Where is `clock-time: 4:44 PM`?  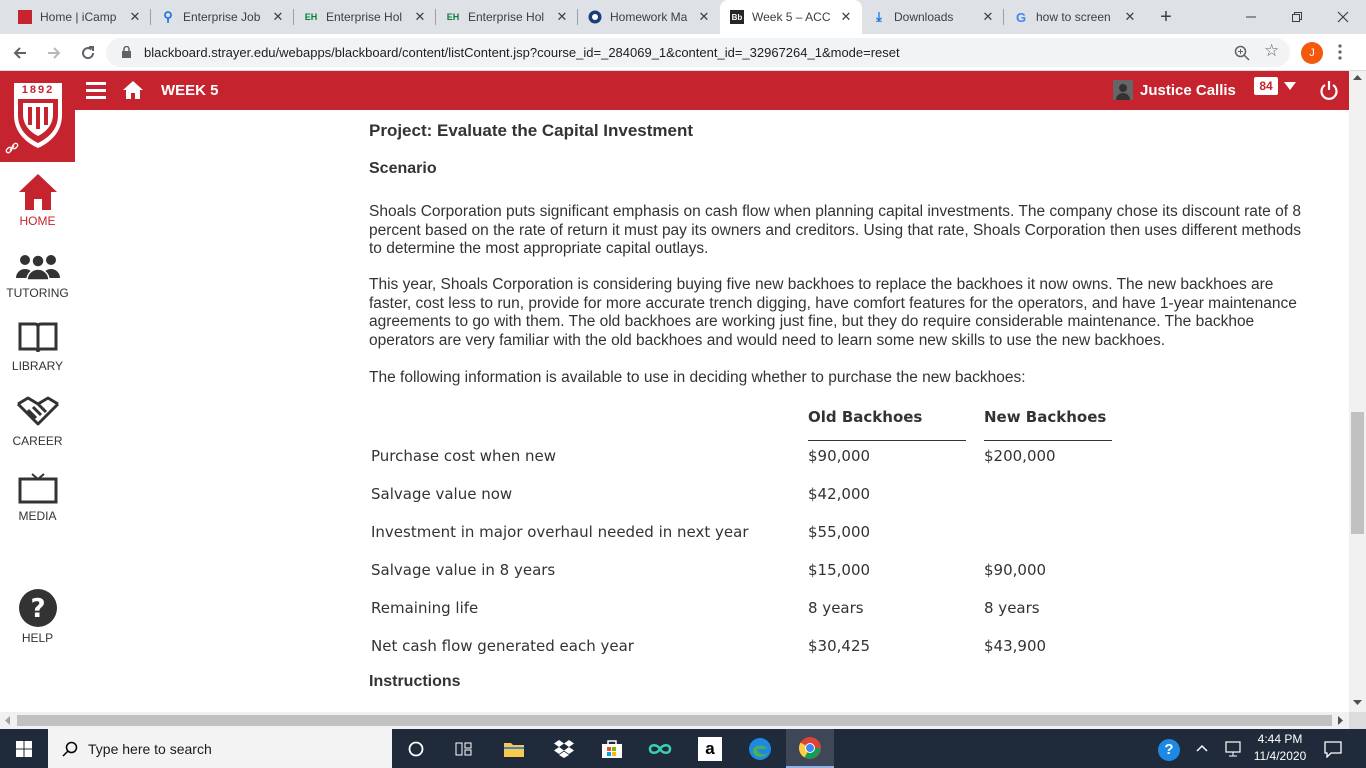
clock-time: 4:44 PM is located at coordinates (1280, 739).